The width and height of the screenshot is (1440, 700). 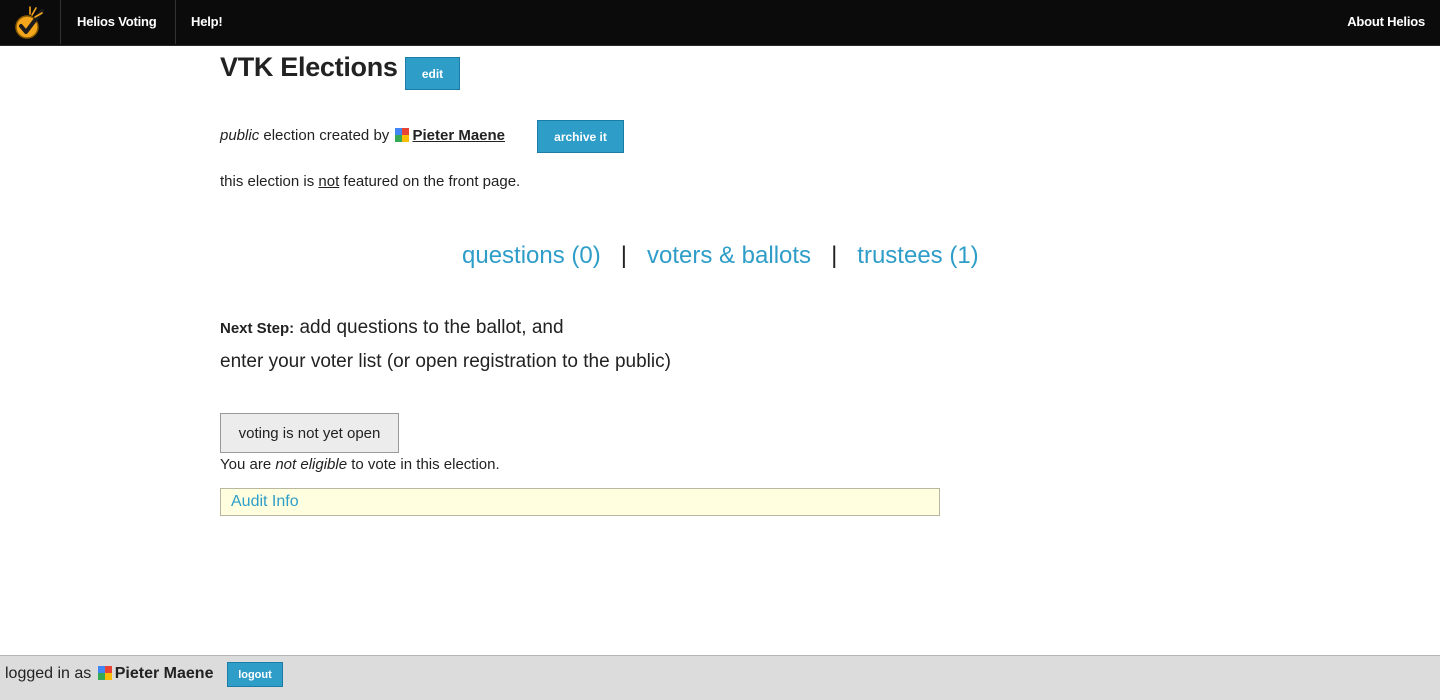 I want to click on featured-prefix: this election is, so click(x=267, y=181).